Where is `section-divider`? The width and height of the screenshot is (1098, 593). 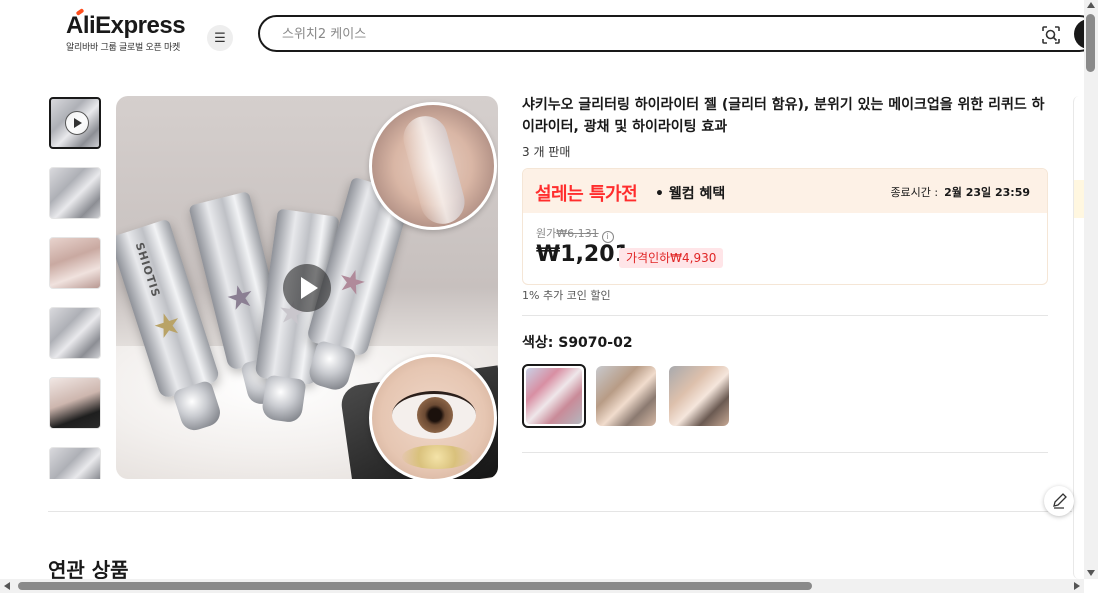 section-divider is located at coordinates (560, 511).